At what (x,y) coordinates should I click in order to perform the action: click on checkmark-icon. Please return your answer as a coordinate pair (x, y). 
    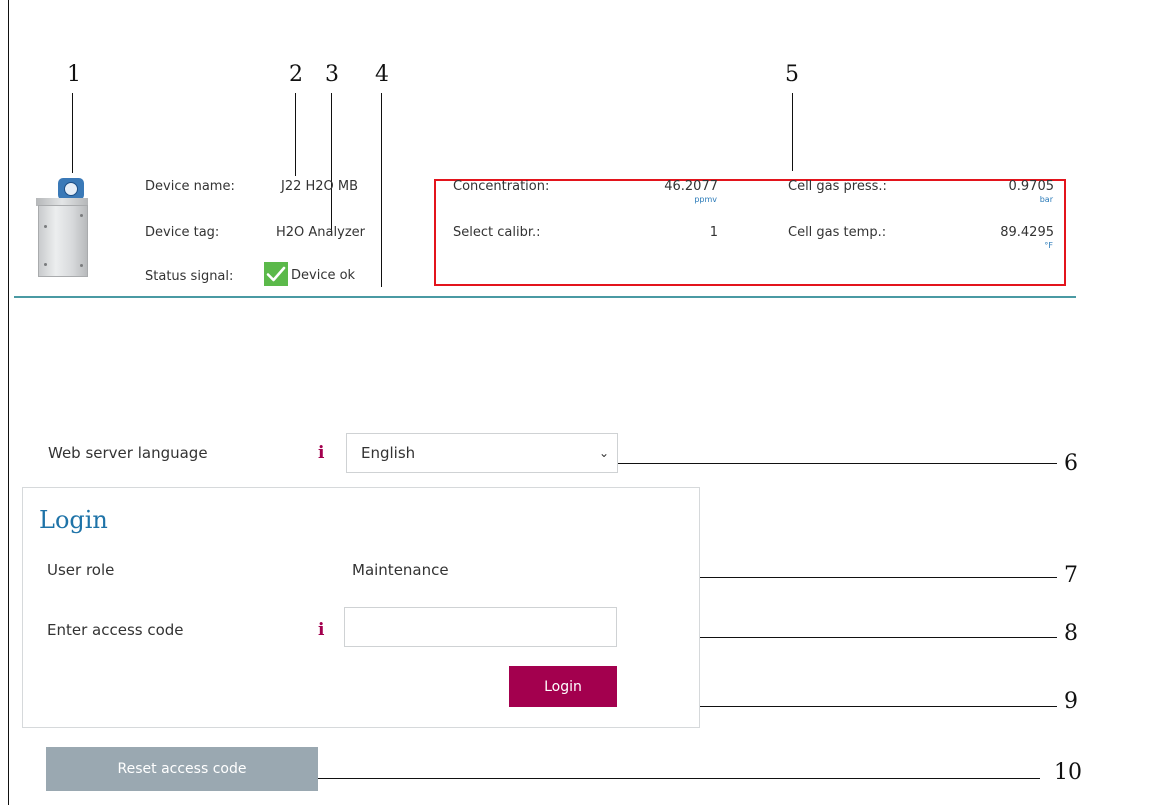
    Looking at the image, I should click on (276, 274).